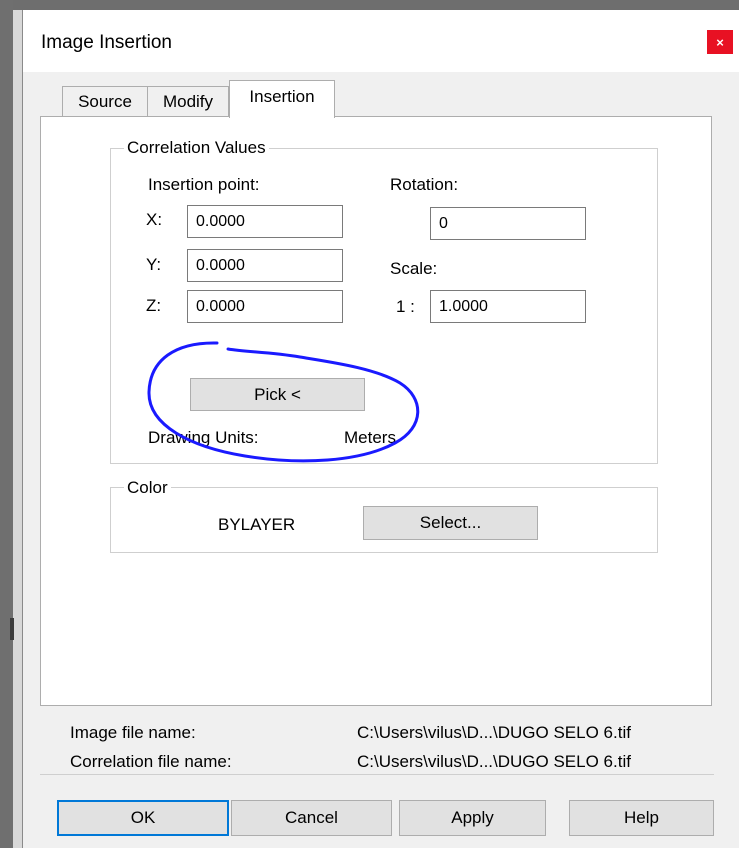 The width and height of the screenshot is (739, 848). I want to click on drawing-units-label: Drawing Units:, so click(203, 437).